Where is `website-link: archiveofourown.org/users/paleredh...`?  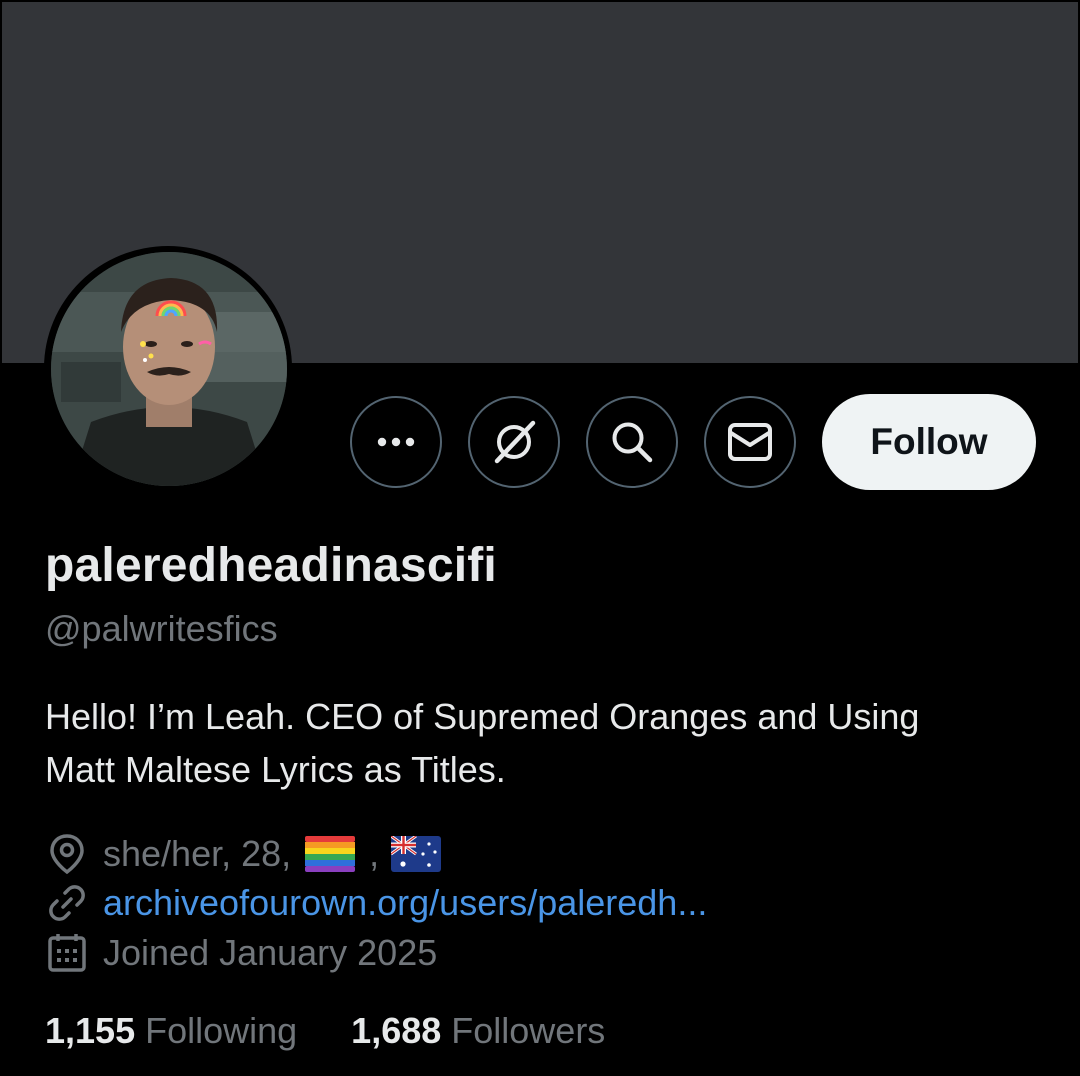 website-link: archiveofourown.org/users/paleredh... is located at coordinates (405, 903).